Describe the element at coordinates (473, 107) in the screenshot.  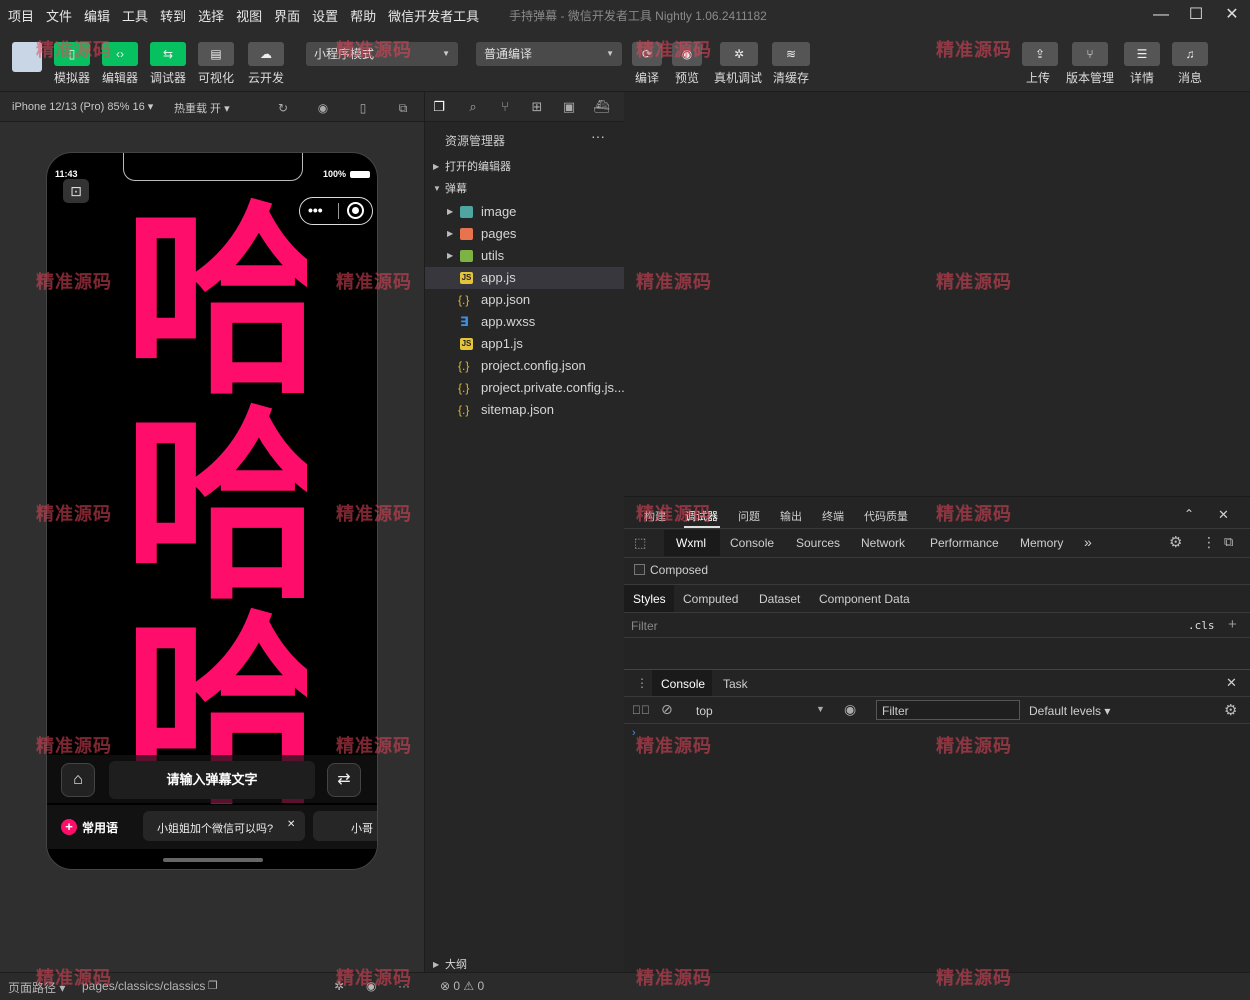
I see `search-icon: ⌕` at that location.